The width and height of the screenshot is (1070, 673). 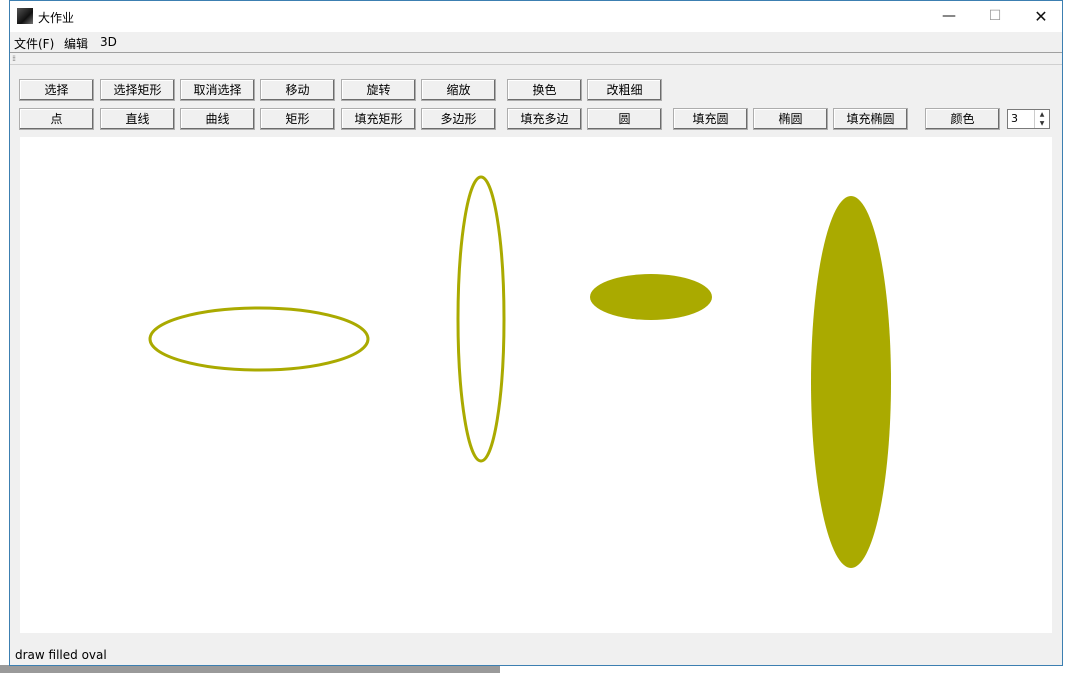 What do you see at coordinates (851, 382) in the screenshot?
I see `filled-oval-tall` at bounding box center [851, 382].